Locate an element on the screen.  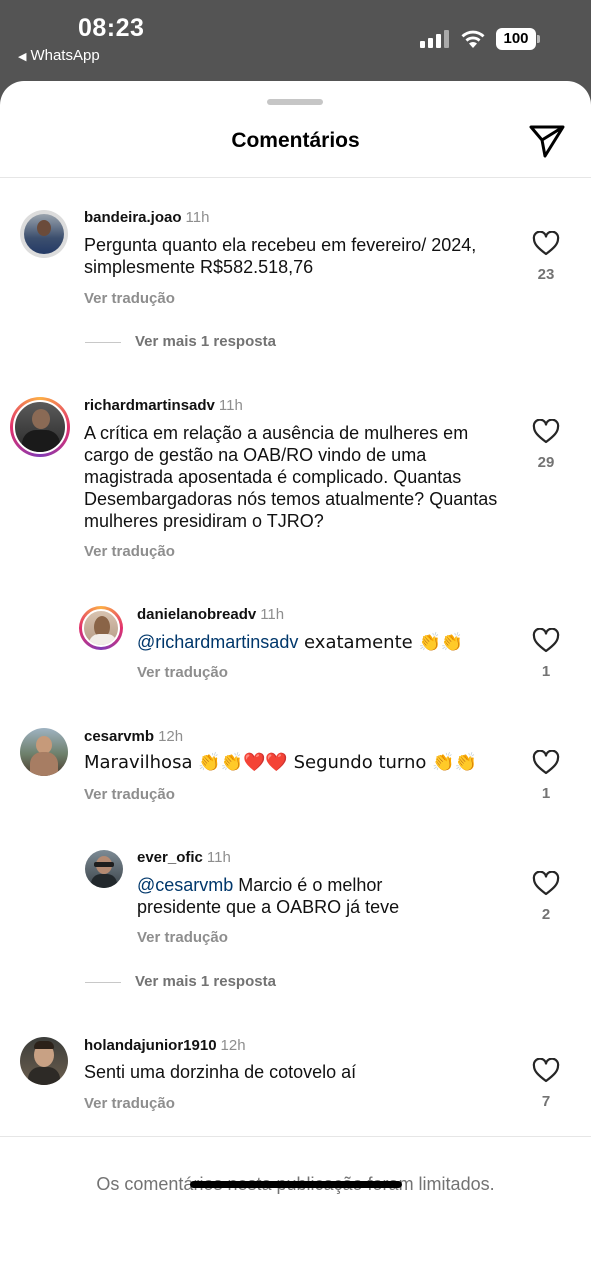
cellular-signal-icon is located at coordinates (435, 39).